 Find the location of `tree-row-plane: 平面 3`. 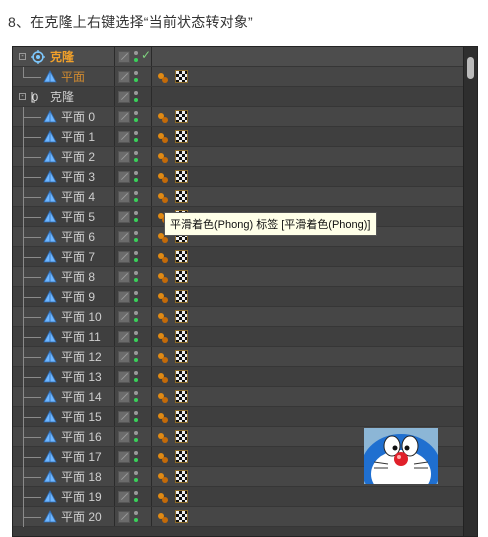

tree-row-plane: 平面 3 is located at coordinates (238, 177).